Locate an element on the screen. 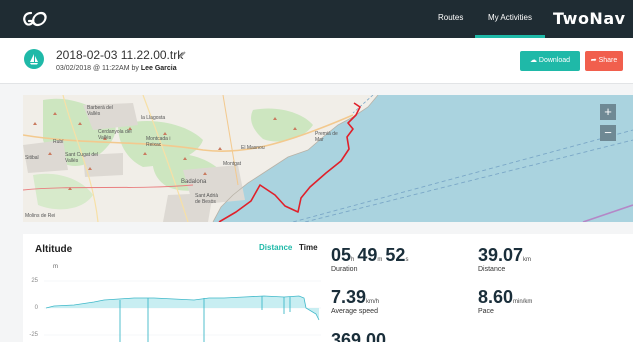  distance-label: Distance is located at coordinates (492, 269).